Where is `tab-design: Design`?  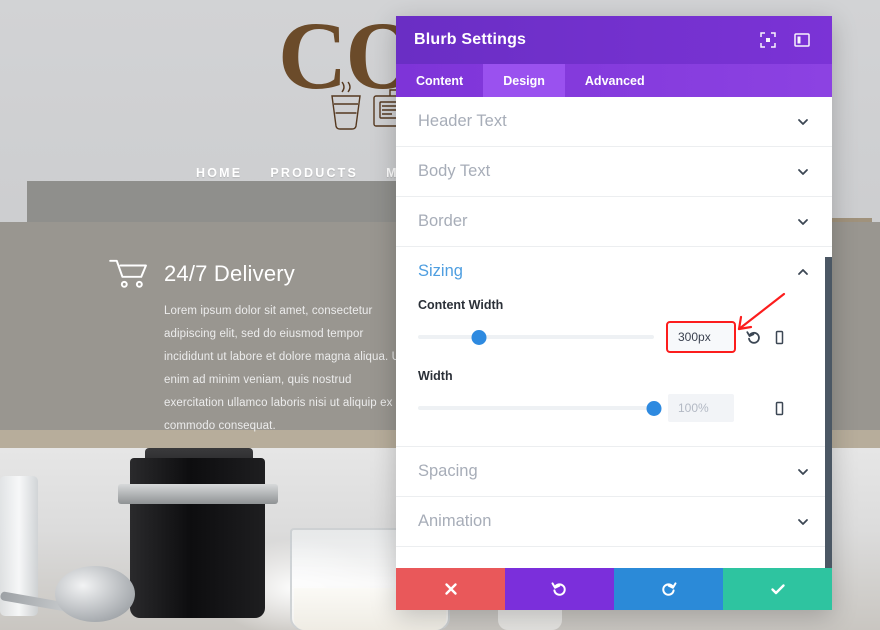 tab-design: Design is located at coordinates (524, 80).